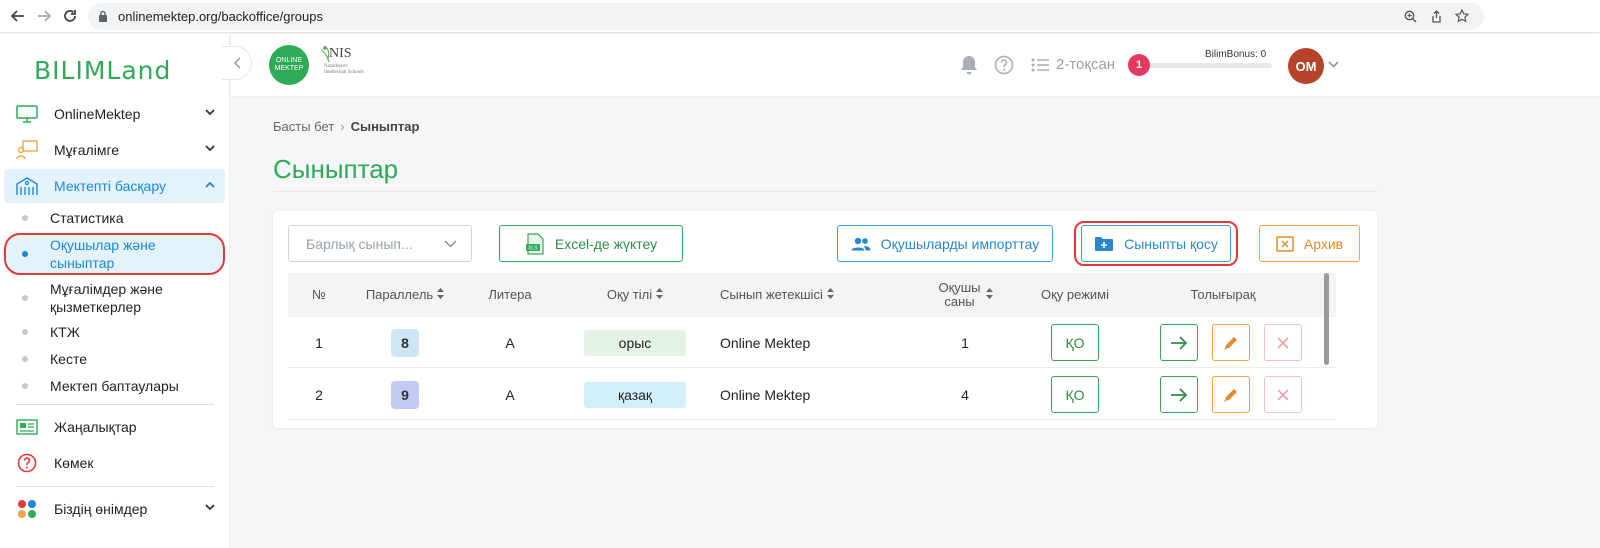 The height and width of the screenshot is (548, 1600). Describe the element at coordinates (1285, 243) in the screenshot. I see `archive-box-icon` at that location.